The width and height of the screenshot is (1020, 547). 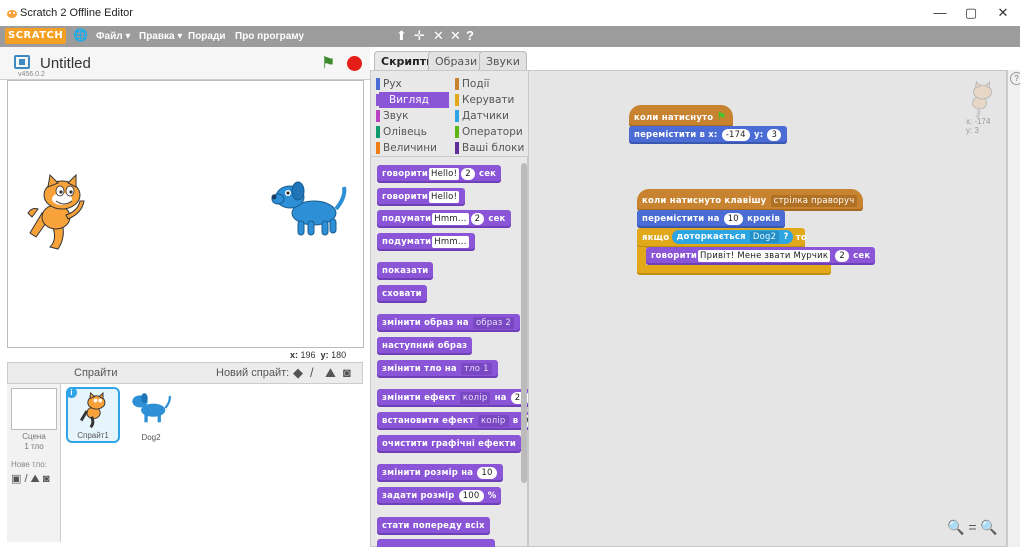 I want to click on current-sprite-ghost, so click(x=982, y=100).